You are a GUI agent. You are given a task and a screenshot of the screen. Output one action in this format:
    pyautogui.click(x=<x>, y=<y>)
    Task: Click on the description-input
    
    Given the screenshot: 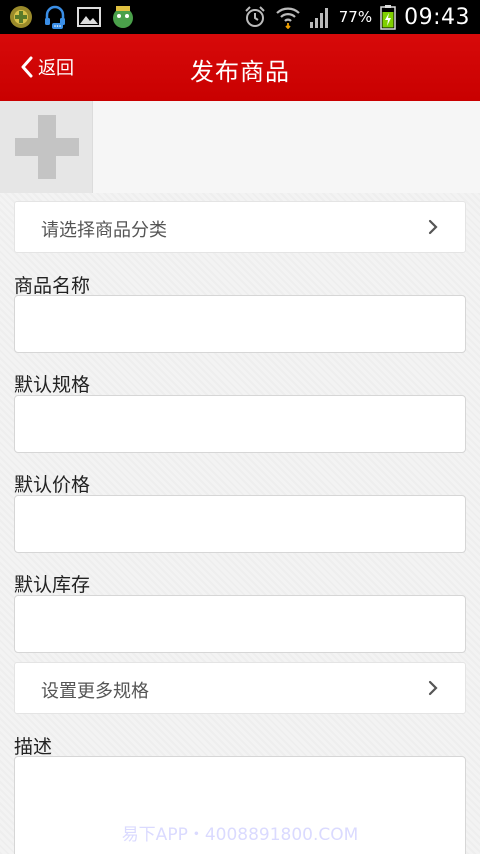 What is the action you would take?
    pyautogui.click(x=240, y=805)
    